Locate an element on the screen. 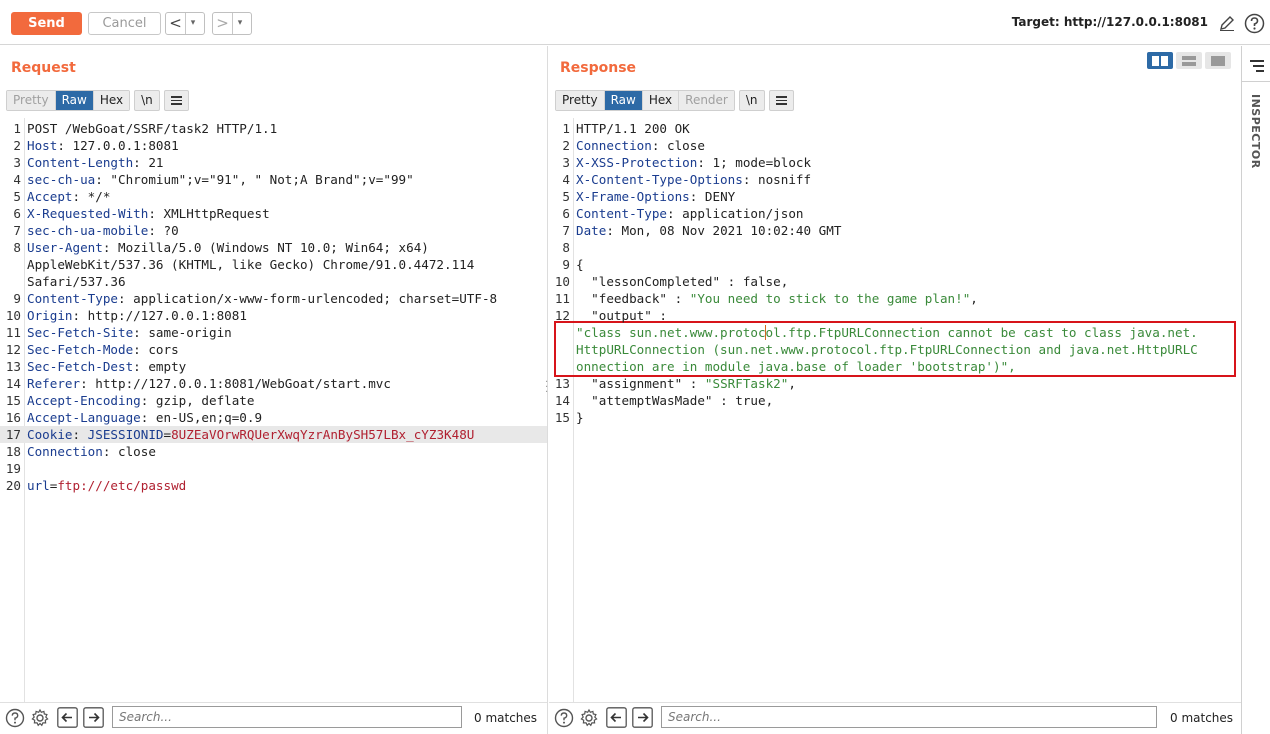 The width and height of the screenshot is (1270, 734). line-text: Accept-Language: en-US,en;q=0.9 is located at coordinates (144, 417).